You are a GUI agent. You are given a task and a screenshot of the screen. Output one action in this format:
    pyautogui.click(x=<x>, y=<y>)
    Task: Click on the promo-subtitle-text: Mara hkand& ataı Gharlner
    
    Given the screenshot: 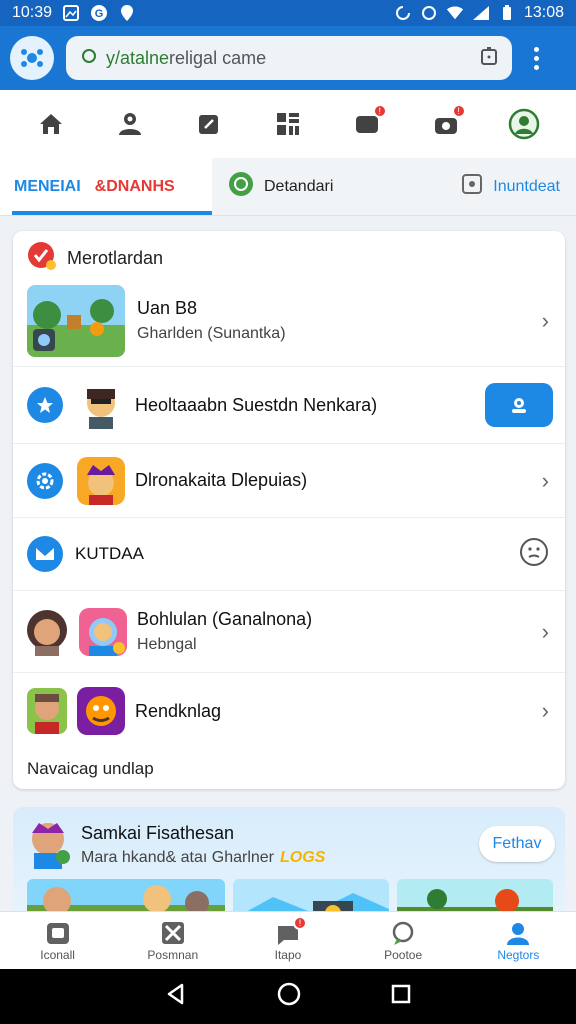 What is the action you would take?
    pyautogui.click(x=177, y=857)
    